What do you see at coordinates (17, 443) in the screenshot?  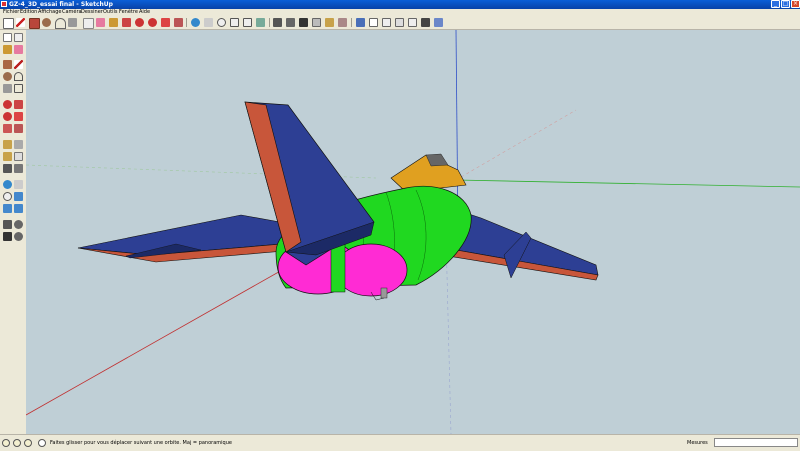 I see `credits-icon` at bounding box center [17, 443].